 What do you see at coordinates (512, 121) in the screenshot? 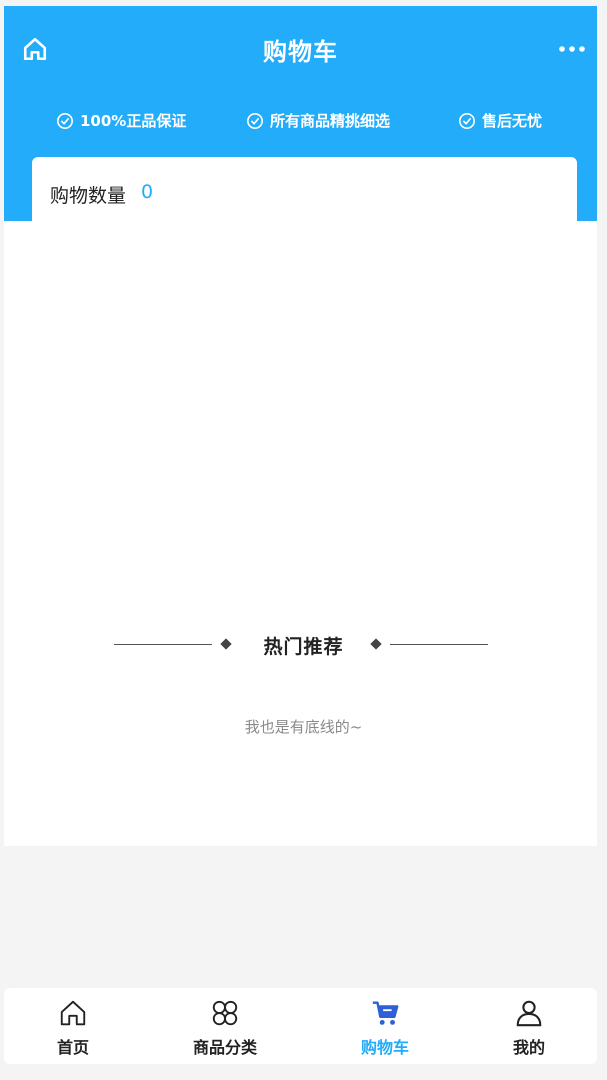
I see `guarantee-label: 售后无忧` at bounding box center [512, 121].